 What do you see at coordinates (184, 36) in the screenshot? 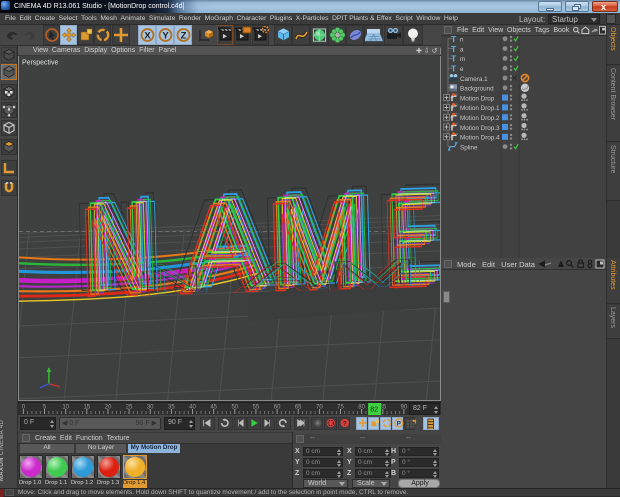
I see `svg-text: Z` at bounding box center [184, 36].